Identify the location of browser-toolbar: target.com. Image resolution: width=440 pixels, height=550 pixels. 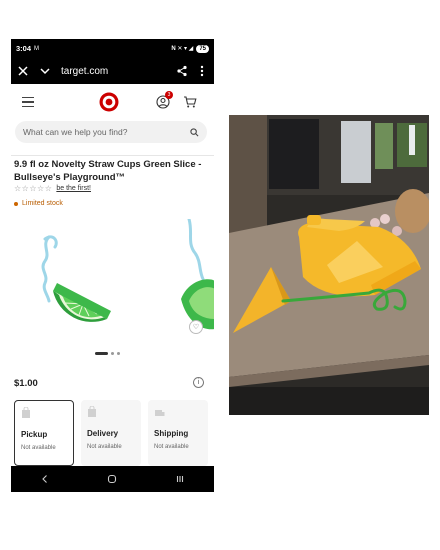
(112, 71).